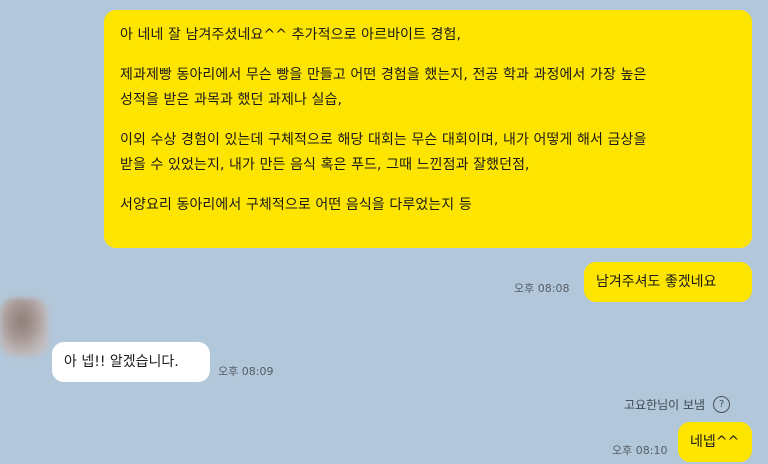 This screenshot has height=464, width=768. What do you see at coordinates (291, 35) in the screenshot?
I see `message-line: 아 네네 잘 남겨주셨네요^^ 추가적으로 아르바이트 경험,` at bounding box center [291, 35].